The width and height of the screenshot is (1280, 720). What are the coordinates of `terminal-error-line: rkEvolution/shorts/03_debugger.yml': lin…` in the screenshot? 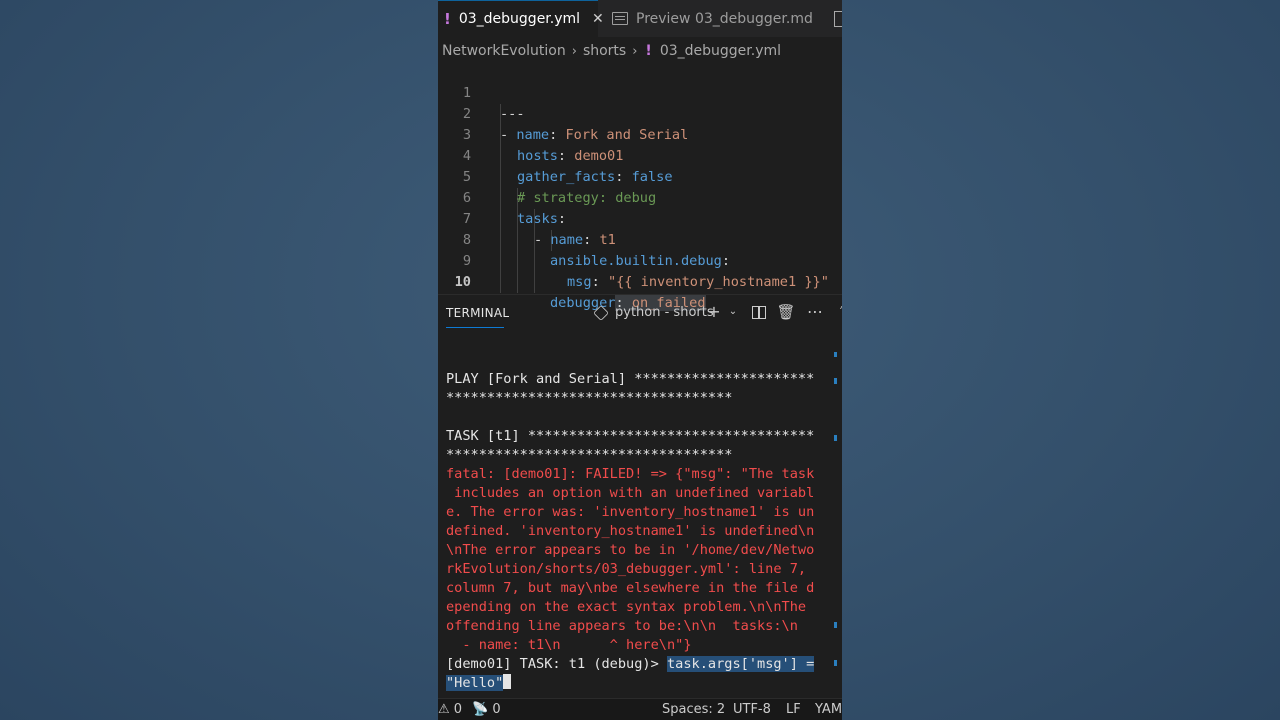 It's located at (626, 569).